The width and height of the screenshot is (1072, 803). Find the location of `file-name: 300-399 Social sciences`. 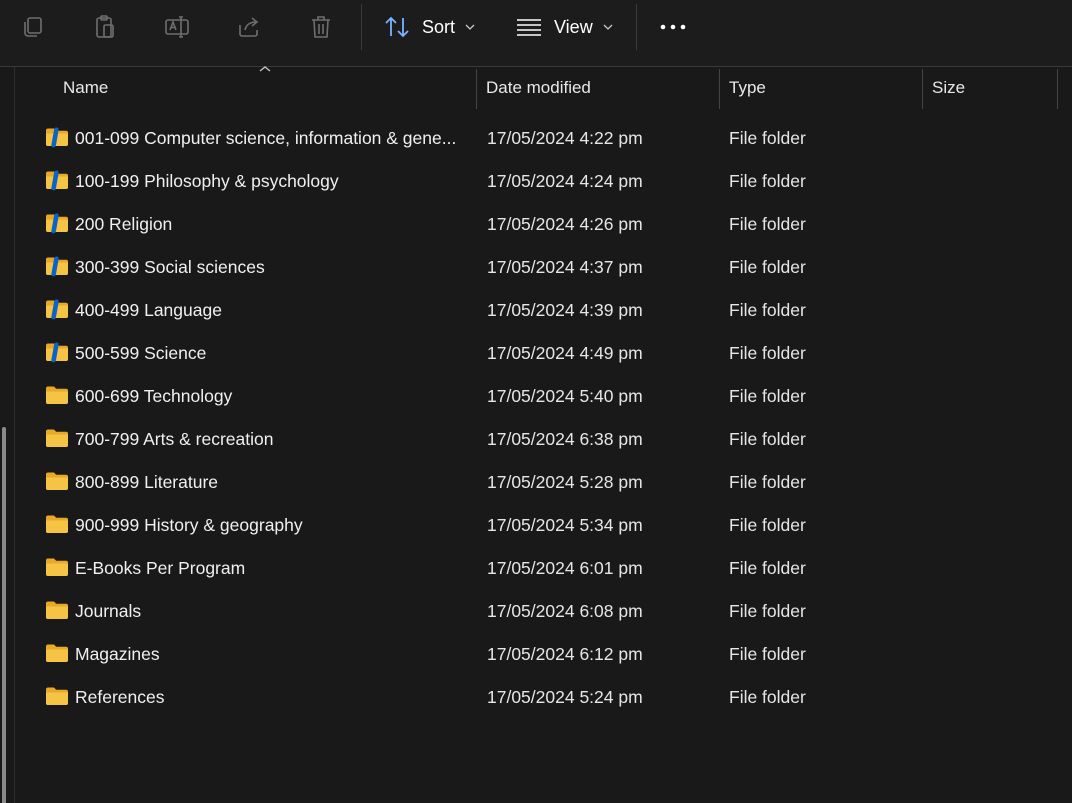

file-name: 300-399 Social sciences is located at coordinates (275, 267).